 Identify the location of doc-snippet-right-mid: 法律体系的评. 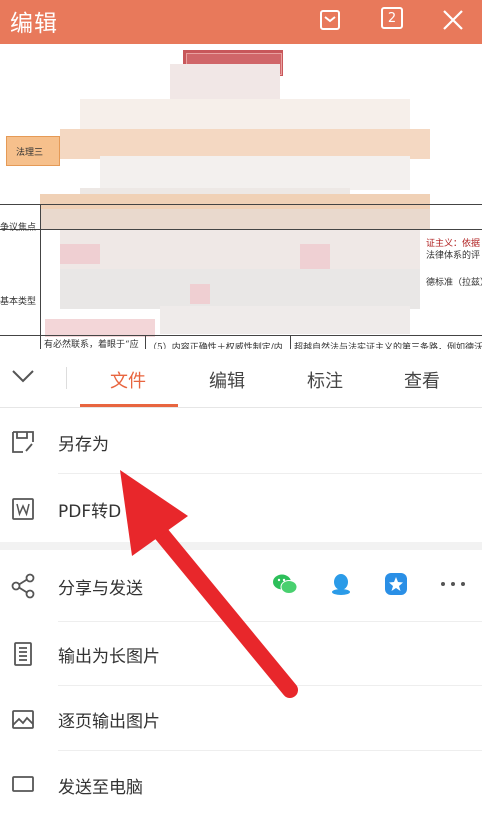
(453, 256).